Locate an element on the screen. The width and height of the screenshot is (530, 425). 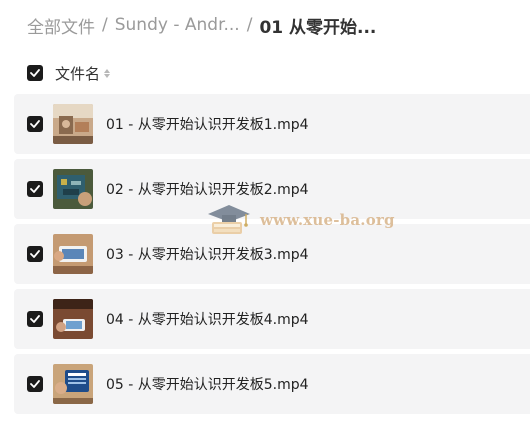
column-header-filename: 文件名 is located at coordinates (77, 73).